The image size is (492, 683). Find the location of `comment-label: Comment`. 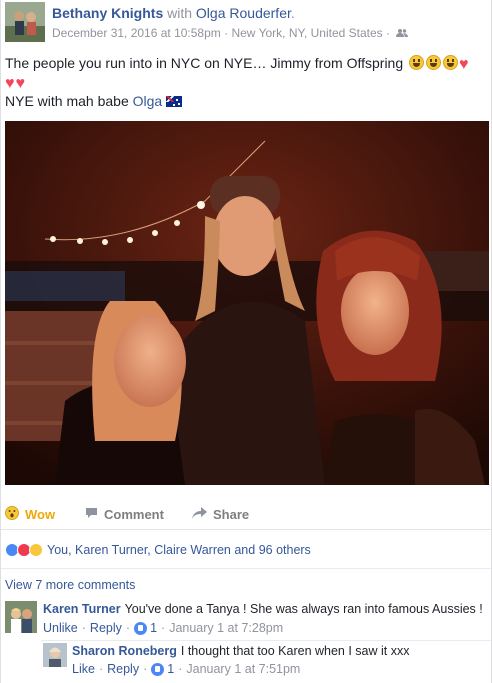

comment-label: Comment is located at coordinates (134, 514).